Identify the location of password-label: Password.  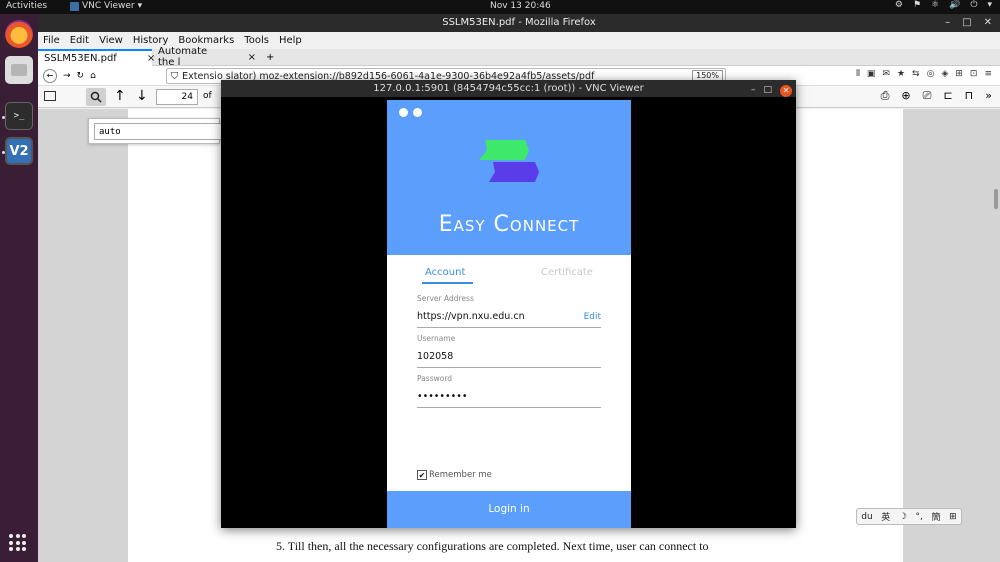
(435, 378).